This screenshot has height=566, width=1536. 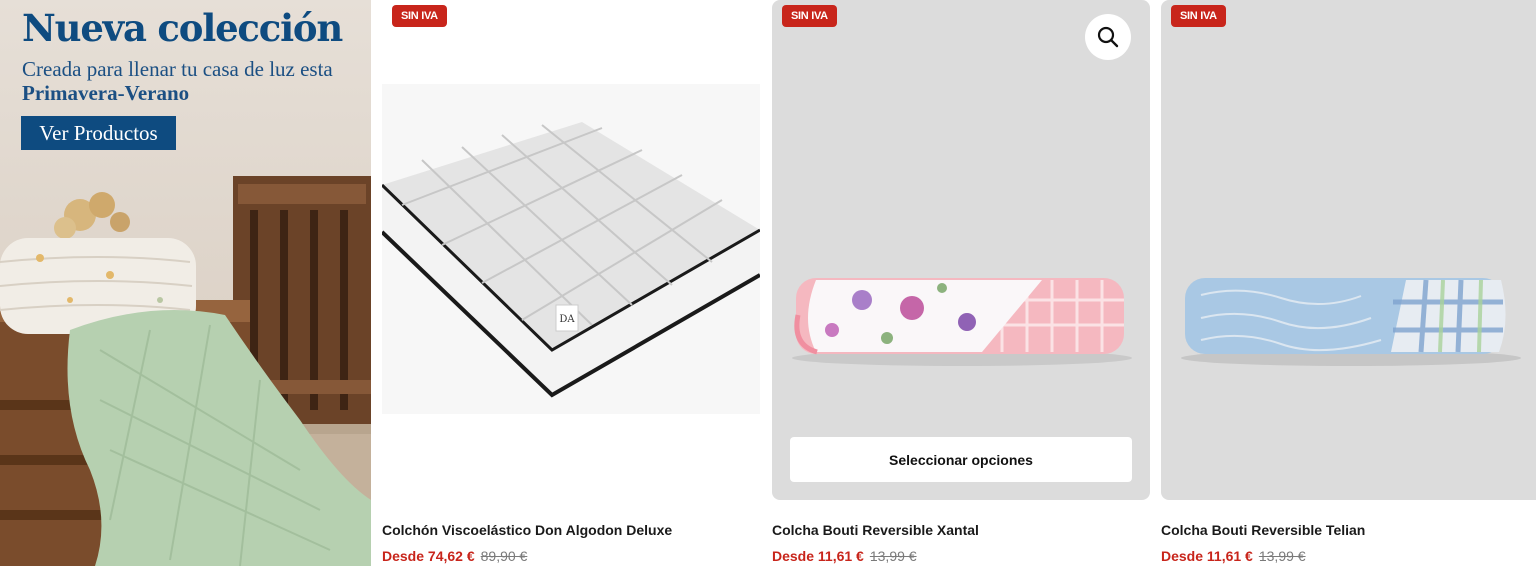 I want to click on price-row: Desde 74,62 € 89,90 €, so click(x=454, y=556).